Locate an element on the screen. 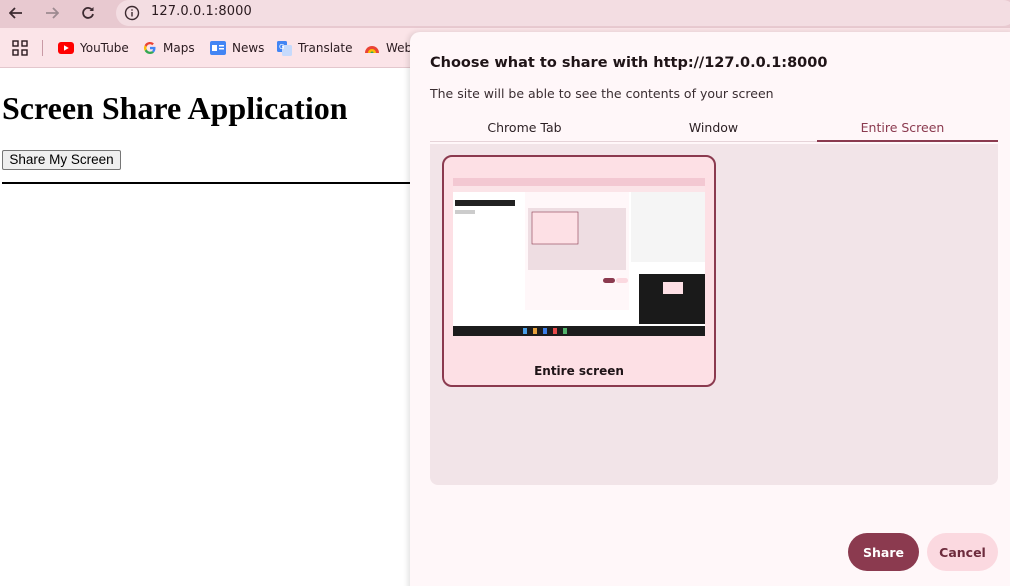 The image size is (1010, 586). apps-grid-icon is located at coordinates (20, 48).